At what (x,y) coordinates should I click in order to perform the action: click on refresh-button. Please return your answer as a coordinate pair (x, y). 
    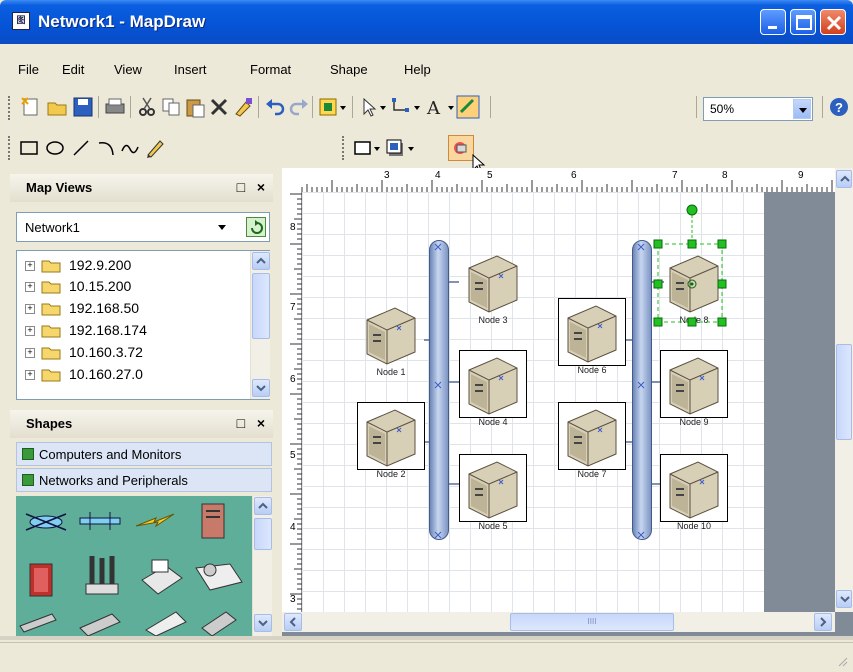
    Looking at the image, I should click on (256, 227).